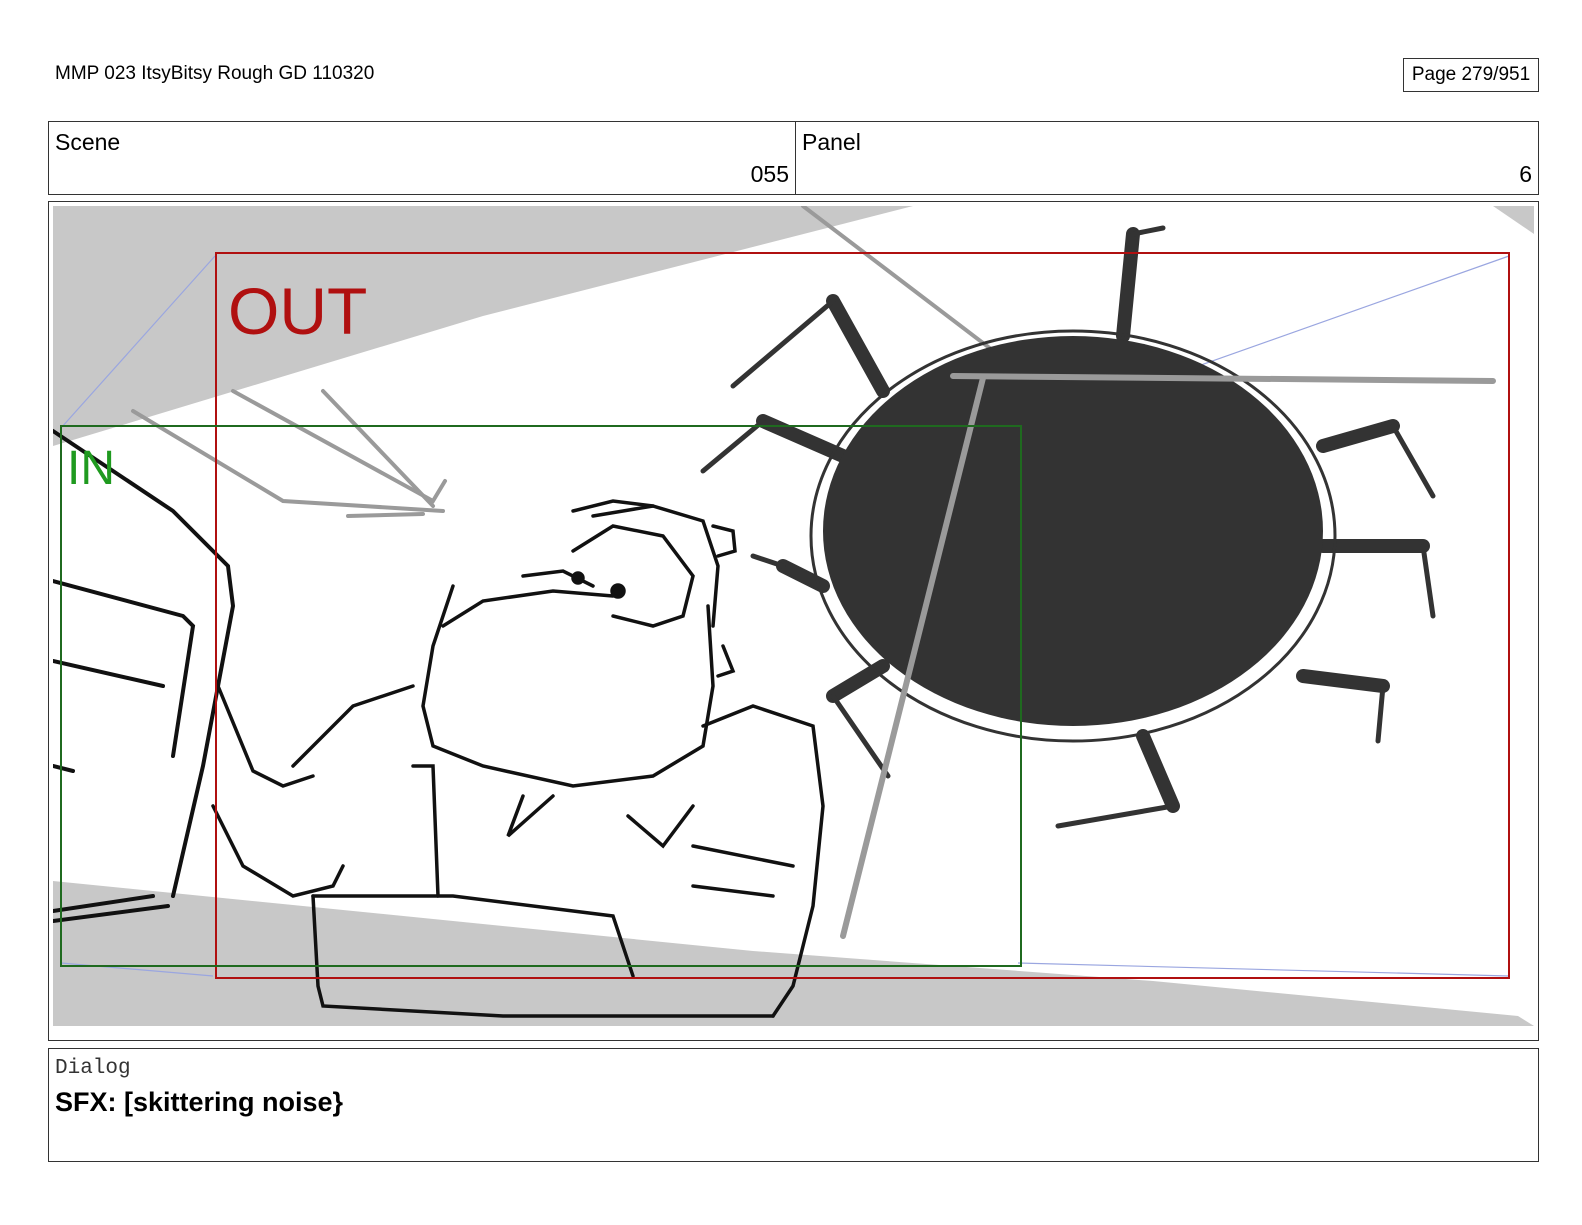 The image size is (1582, 1225). I want to click on page-indicator: Page 279/951, so click(1471, 75).